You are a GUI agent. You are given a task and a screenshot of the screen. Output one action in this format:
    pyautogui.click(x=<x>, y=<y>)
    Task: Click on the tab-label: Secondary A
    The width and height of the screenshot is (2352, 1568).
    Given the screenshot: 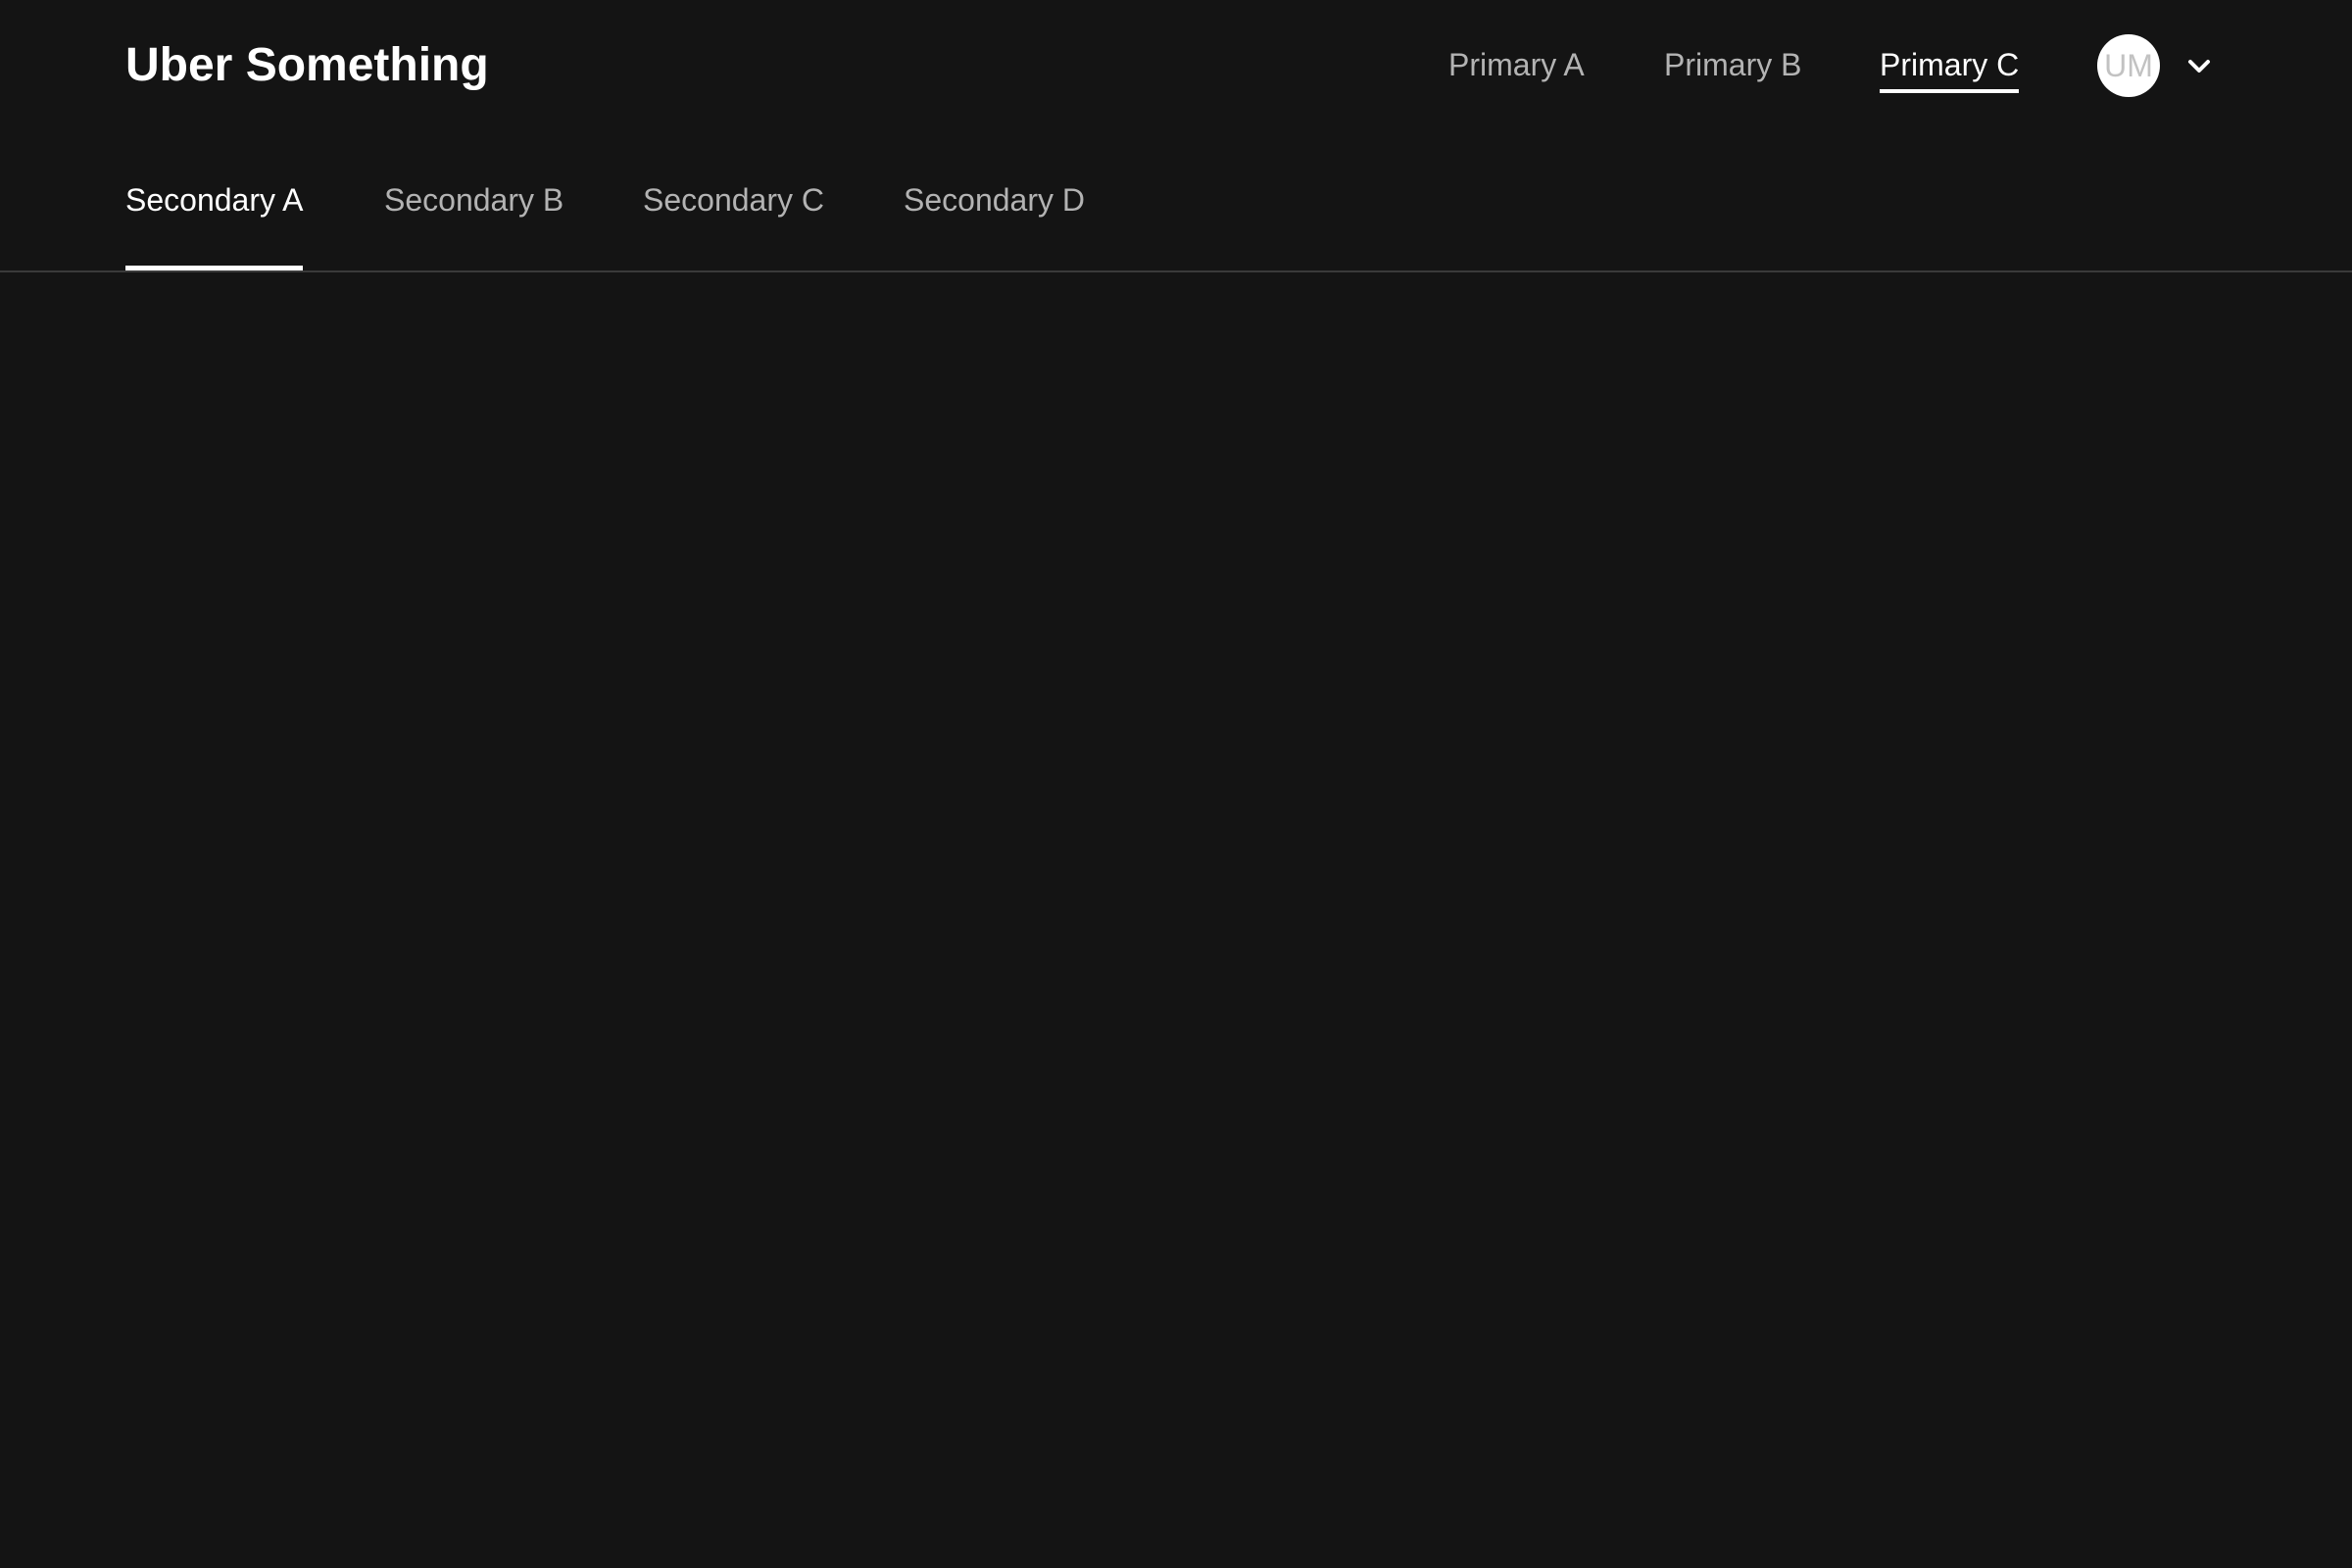 What is the action you would take?
    pyautogui.click(x=214, y=200)
    